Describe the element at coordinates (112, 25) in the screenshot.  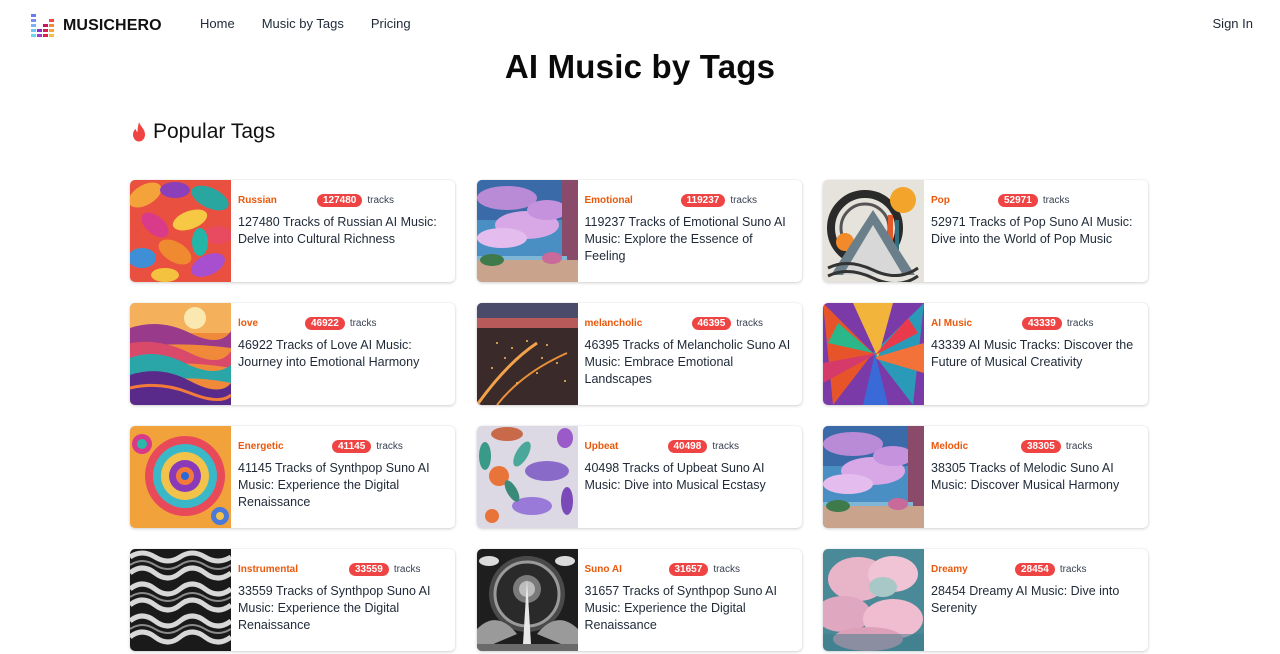
I see `brand-name: MUSICHERO` at that location.